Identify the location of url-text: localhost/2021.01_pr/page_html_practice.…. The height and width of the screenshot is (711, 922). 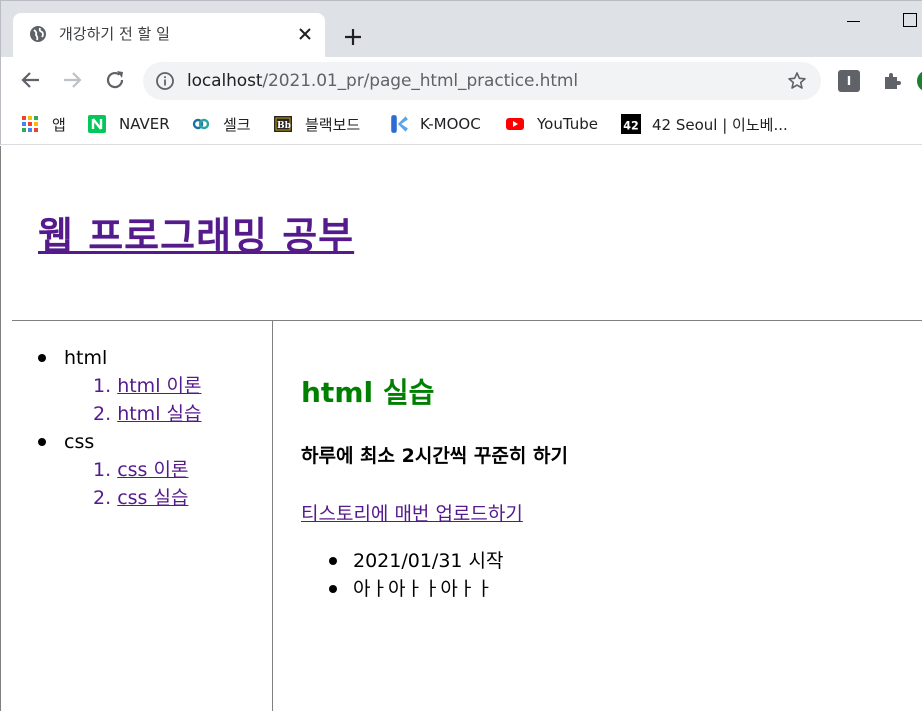
(382, 81).